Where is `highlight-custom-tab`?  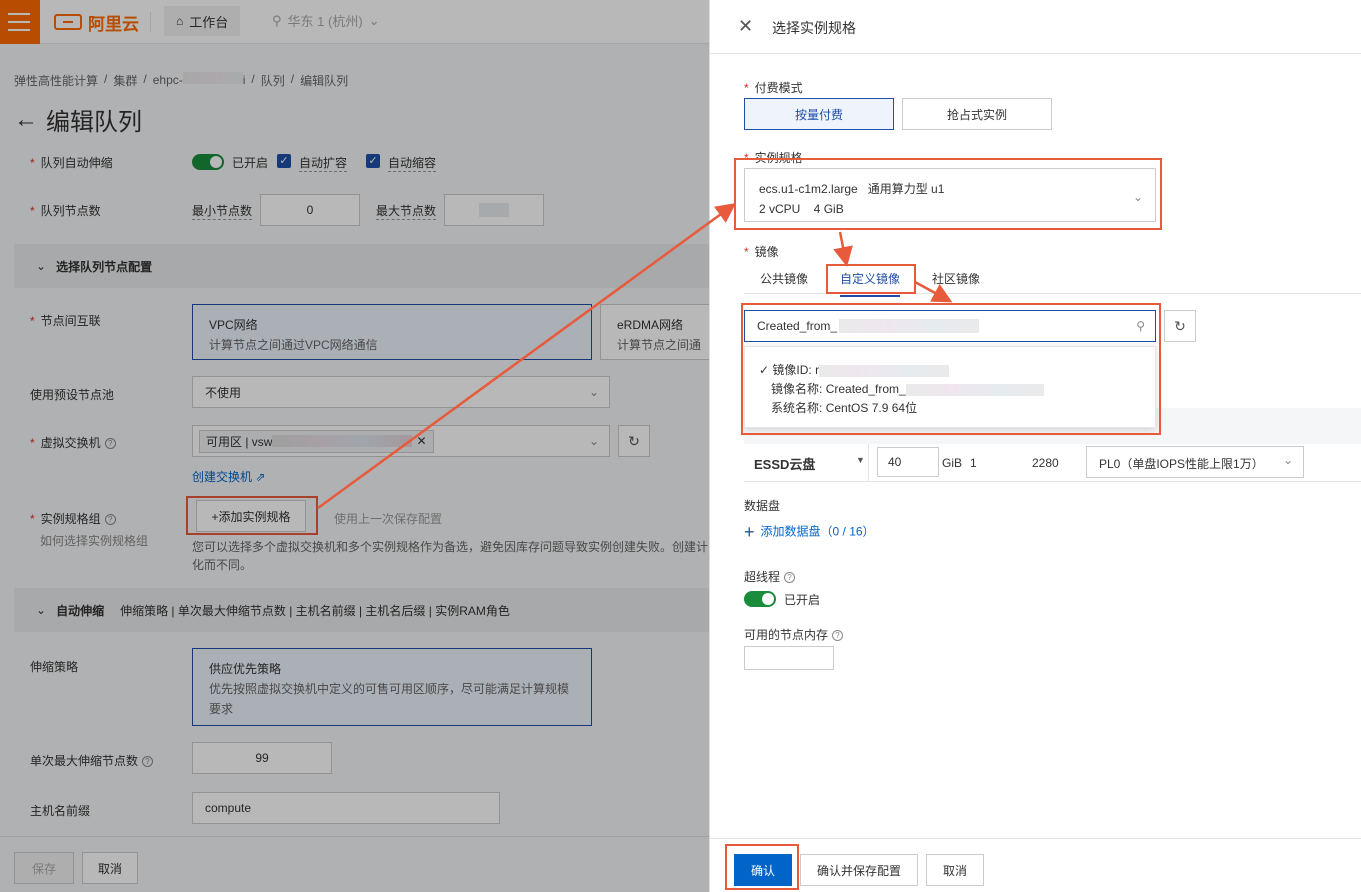 highlight-custom-tab is located at coordinates (871, 279).